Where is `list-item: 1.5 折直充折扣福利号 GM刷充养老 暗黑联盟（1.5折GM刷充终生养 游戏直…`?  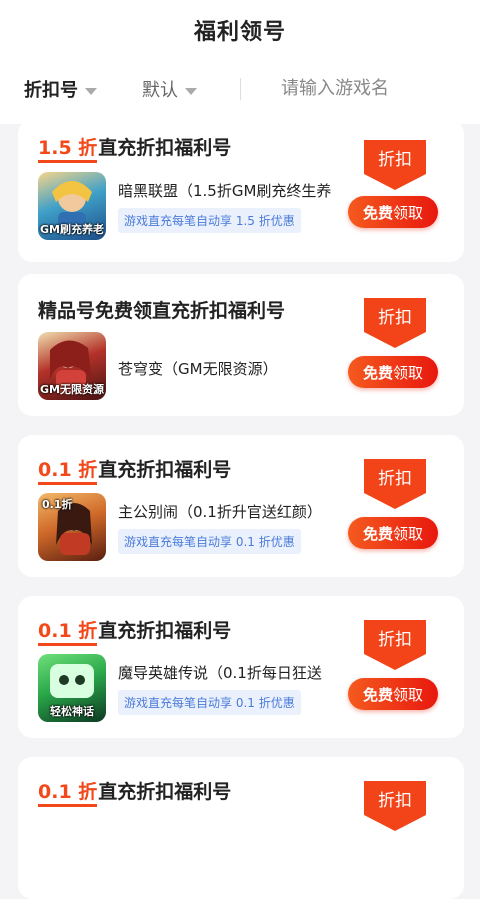
list-item: 1.5 折直充折扣福利号 GM刷充养老 暗黑联盟（1.5折GM刷充终生养 游戏直… is located at coordinates (241, 191).